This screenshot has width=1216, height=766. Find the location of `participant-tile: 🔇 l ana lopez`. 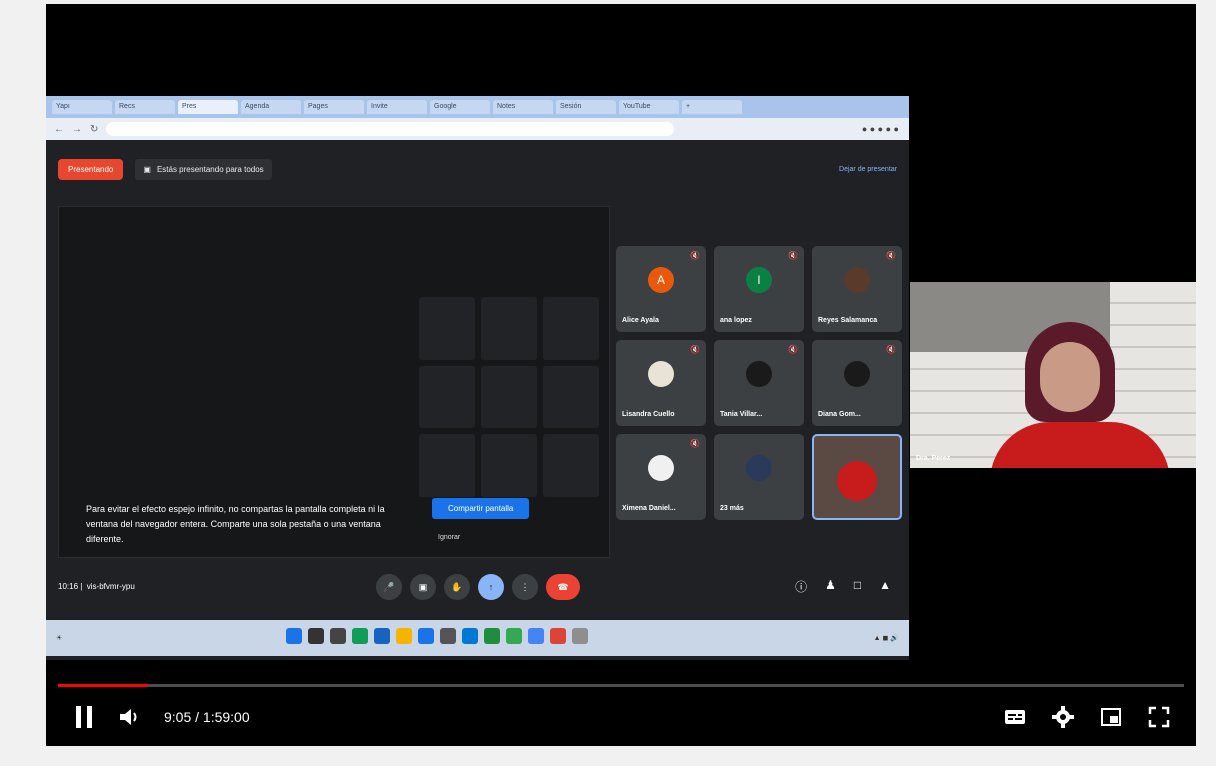

participant-tile: 🔇 l ana lopez is located at coordinates (759, 289).